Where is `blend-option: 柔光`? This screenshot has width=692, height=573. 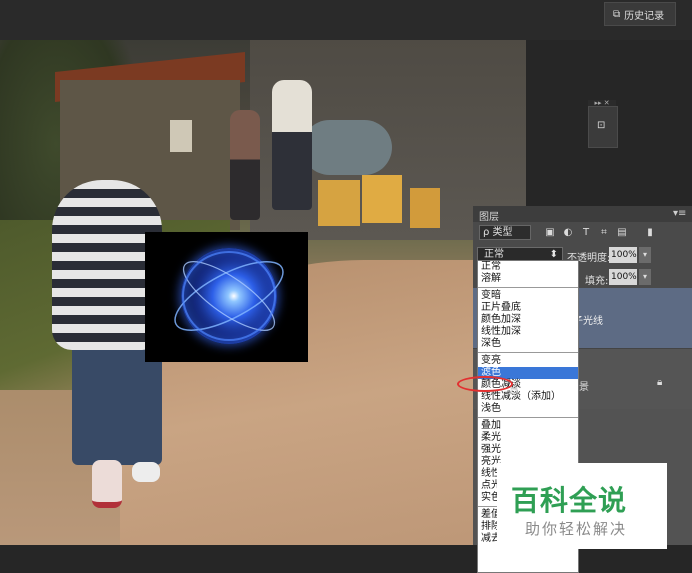
blend-option: 柔光 is located at coordinates (528, 438).